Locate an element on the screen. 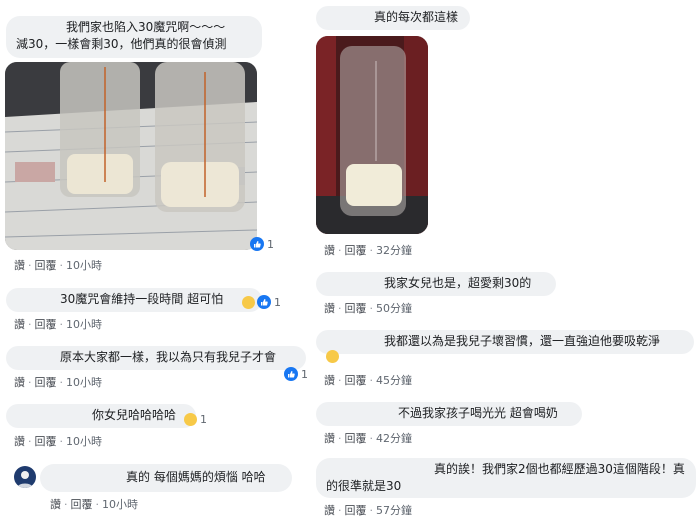 This screenshot has height=522, width=696. comment-actions: 讚 · 回覆 · 42分鐘 is located at coordinates (368, 438).